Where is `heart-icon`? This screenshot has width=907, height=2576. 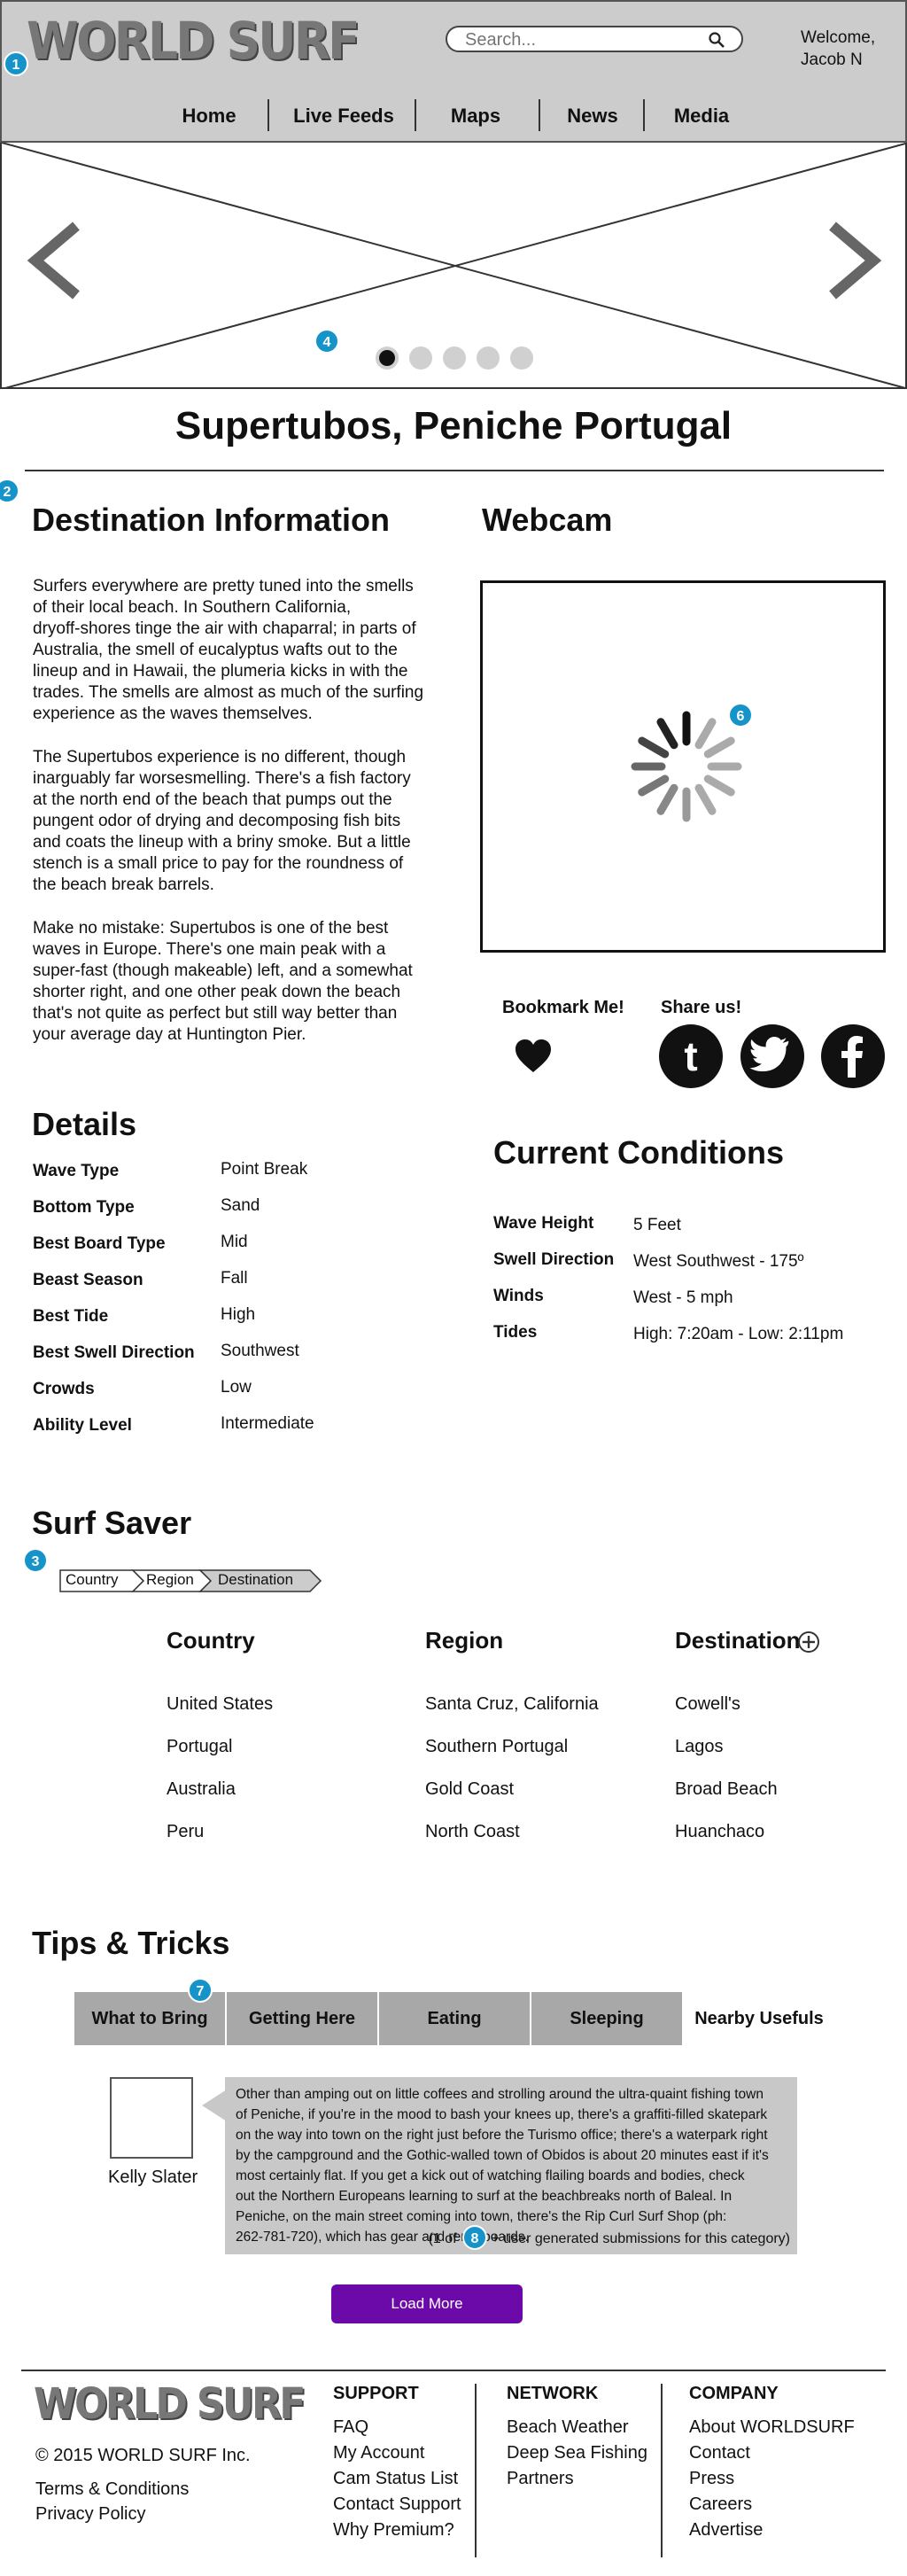 heart-icon is located at coordinates (534, 1056).